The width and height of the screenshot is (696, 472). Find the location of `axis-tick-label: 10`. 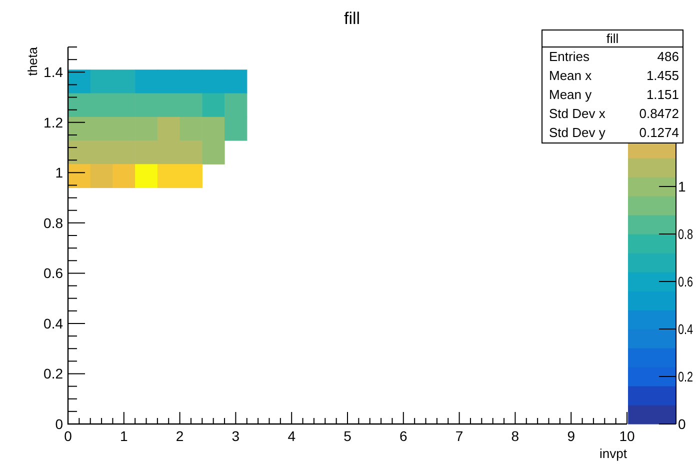

axis-tick-label: 10 is located at coordinates (627, 436).